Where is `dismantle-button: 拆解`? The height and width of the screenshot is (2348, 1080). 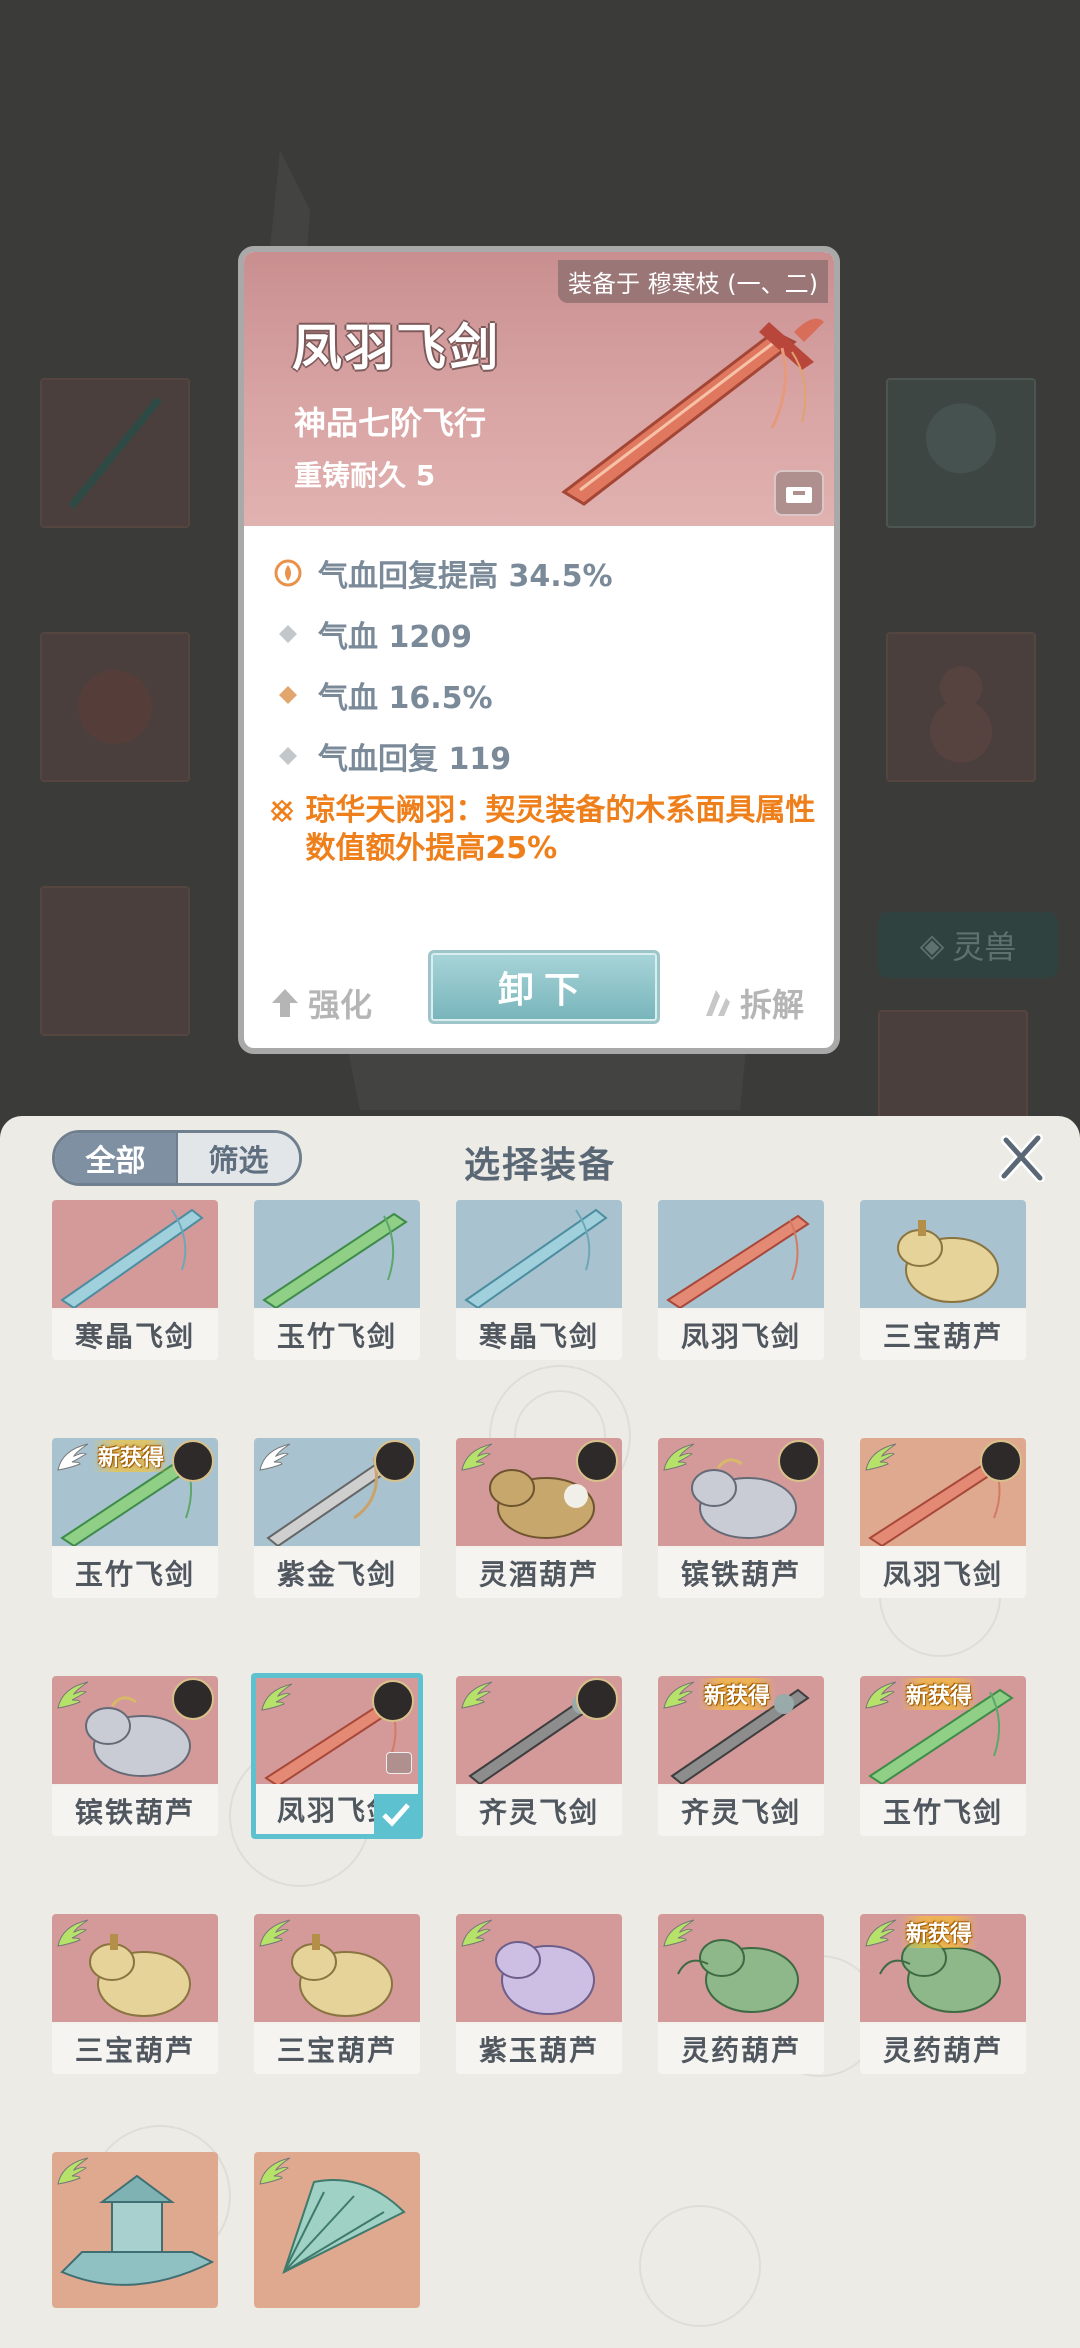
dismantle-button: 拆解 is located at coordinates (752, 1003).